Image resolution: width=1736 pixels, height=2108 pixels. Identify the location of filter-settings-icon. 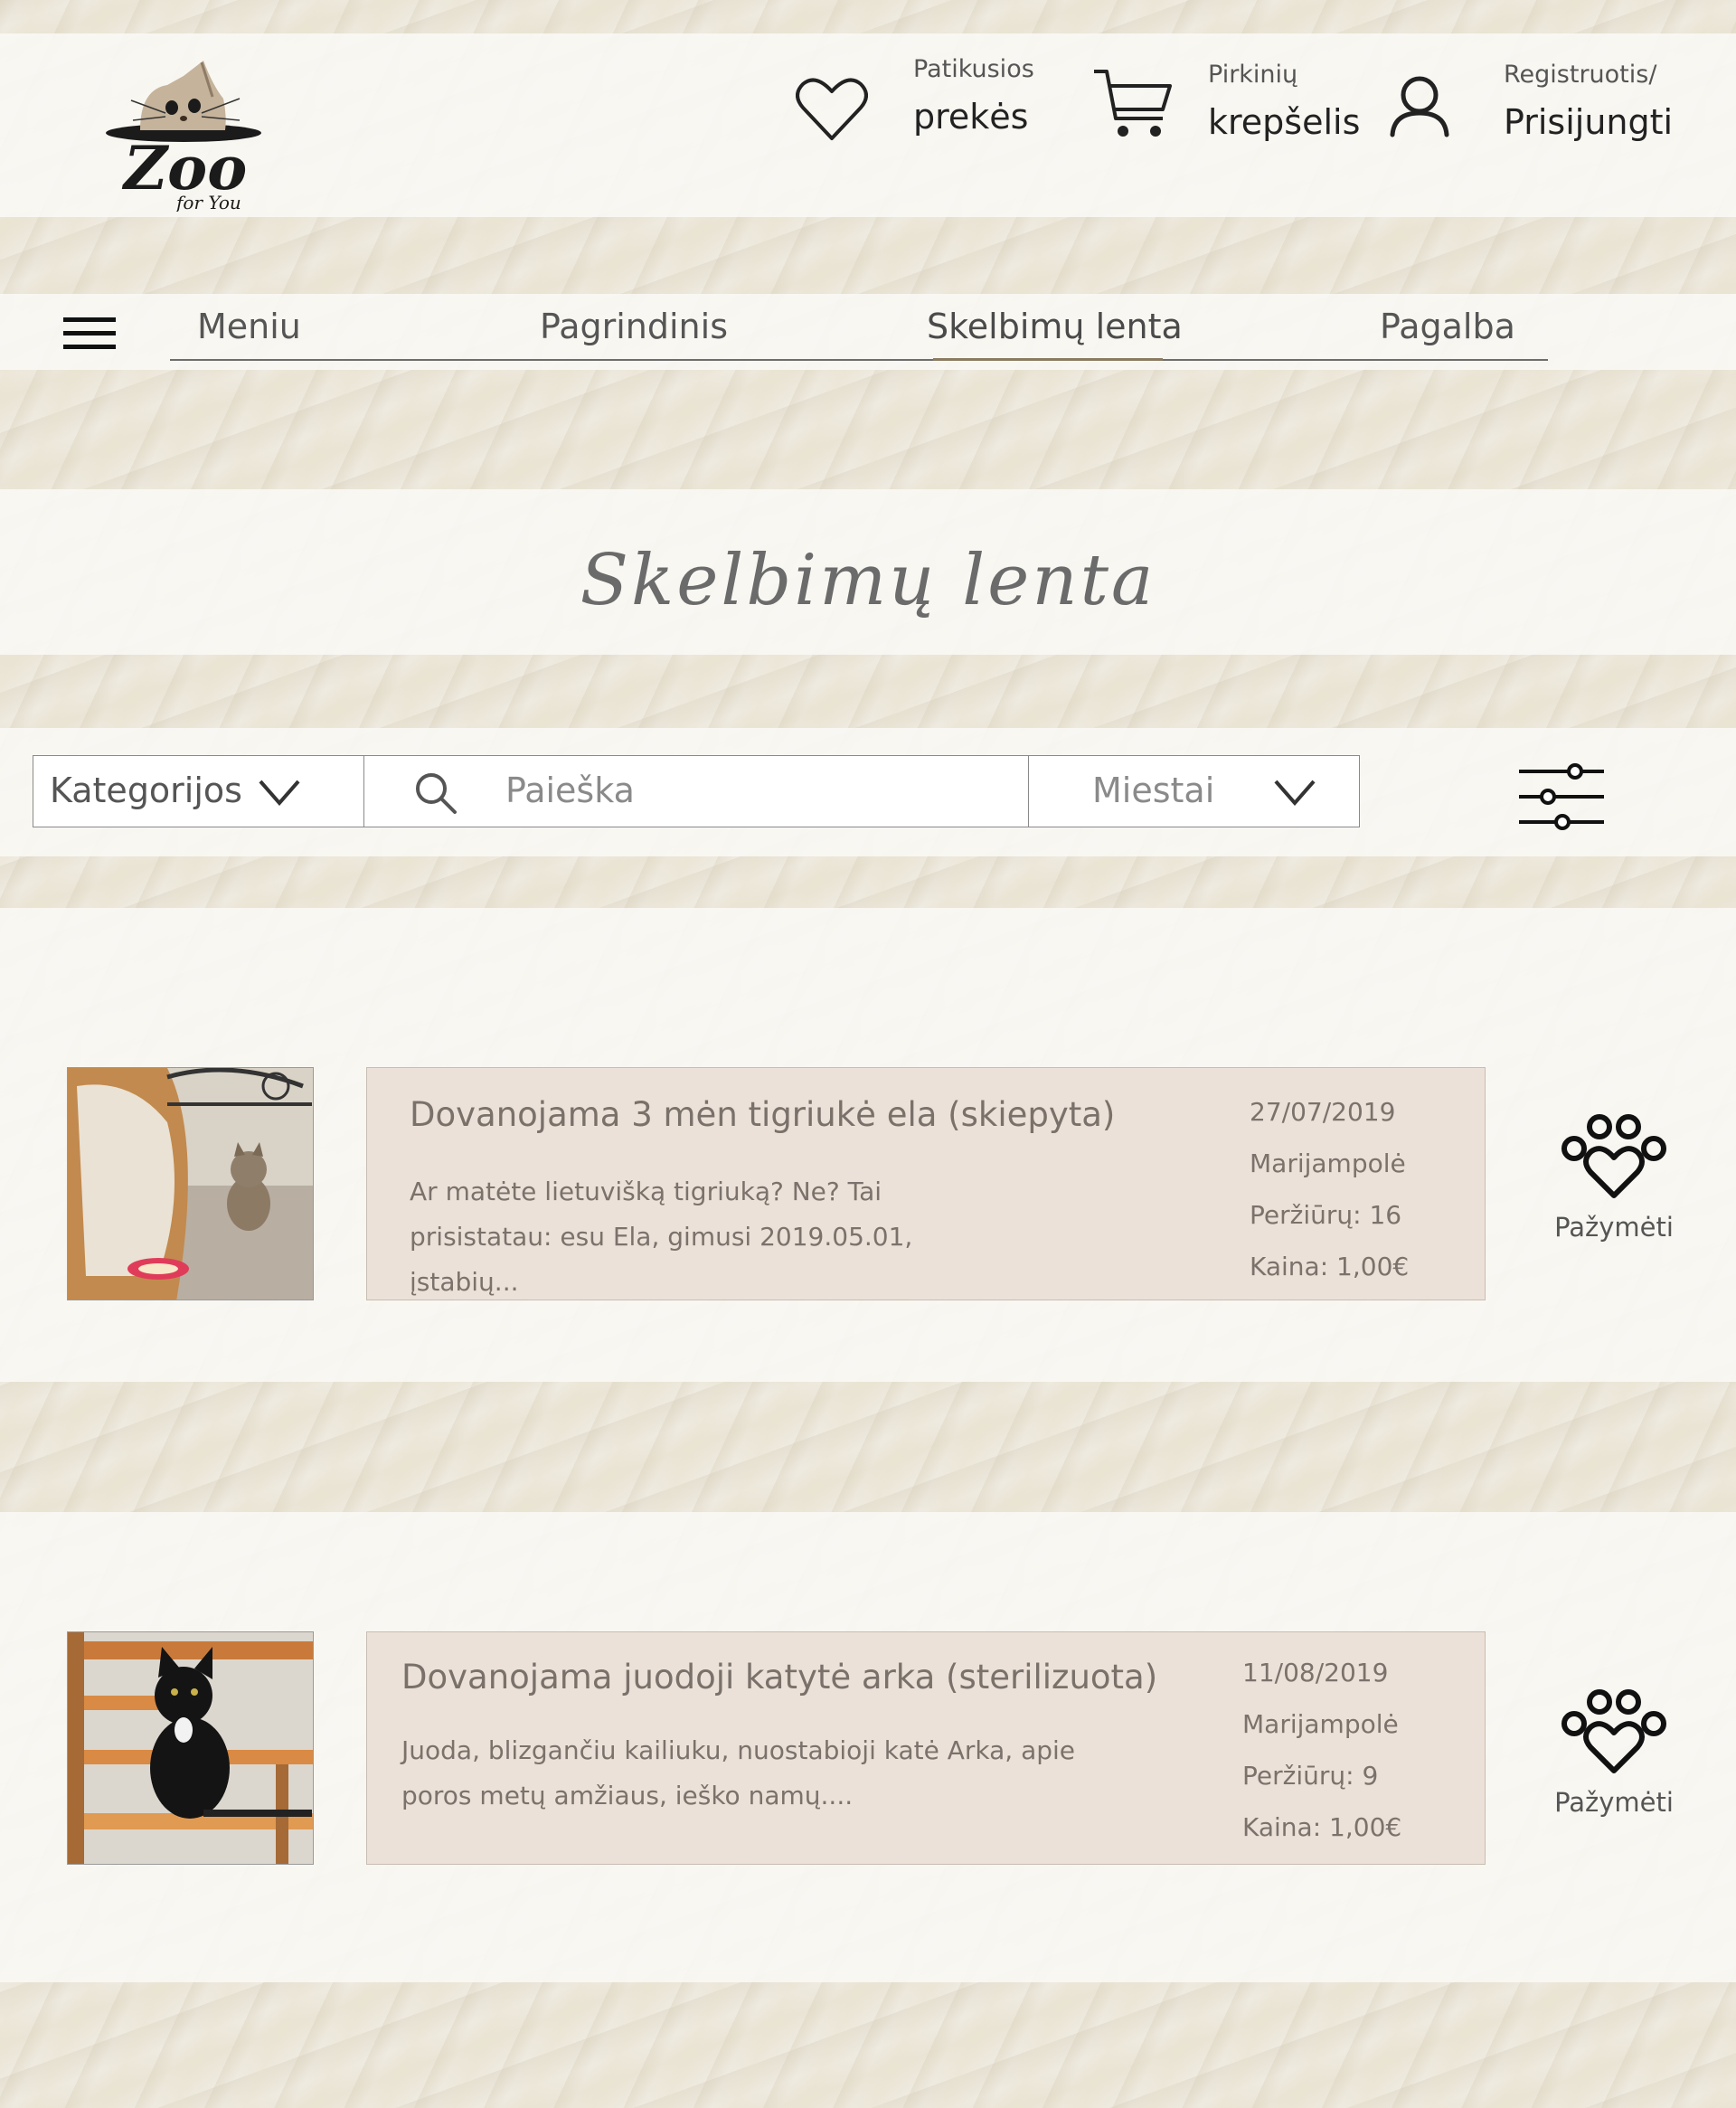
(1560, 797).